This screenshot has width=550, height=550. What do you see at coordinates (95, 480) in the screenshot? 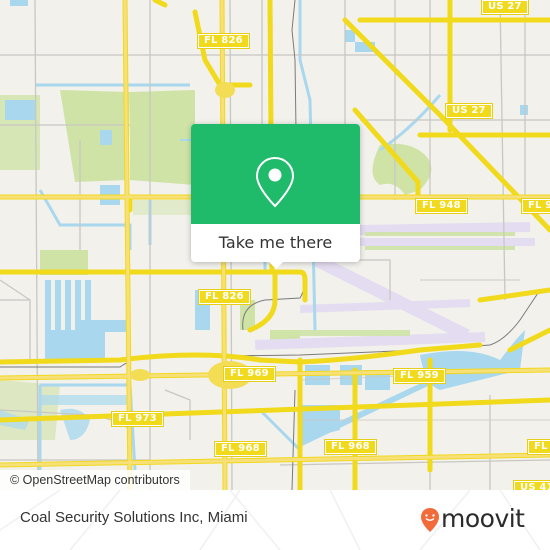
I see `map-attribution: © OpenStreetMap contributors` at bounding box center [95, 480].